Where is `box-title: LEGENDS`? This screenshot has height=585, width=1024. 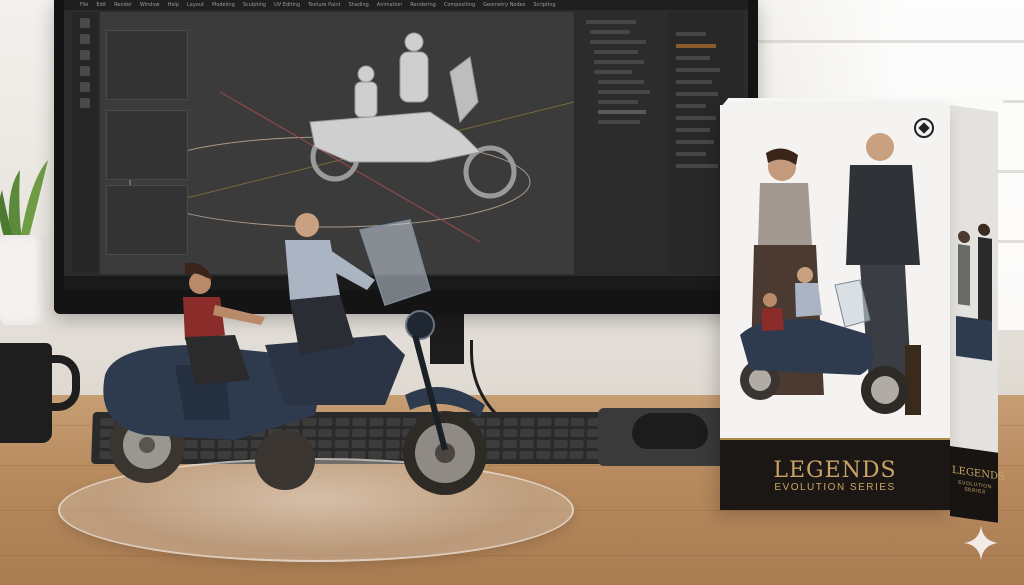 box-title: LEGENDS is located at coordinates (835, 470).